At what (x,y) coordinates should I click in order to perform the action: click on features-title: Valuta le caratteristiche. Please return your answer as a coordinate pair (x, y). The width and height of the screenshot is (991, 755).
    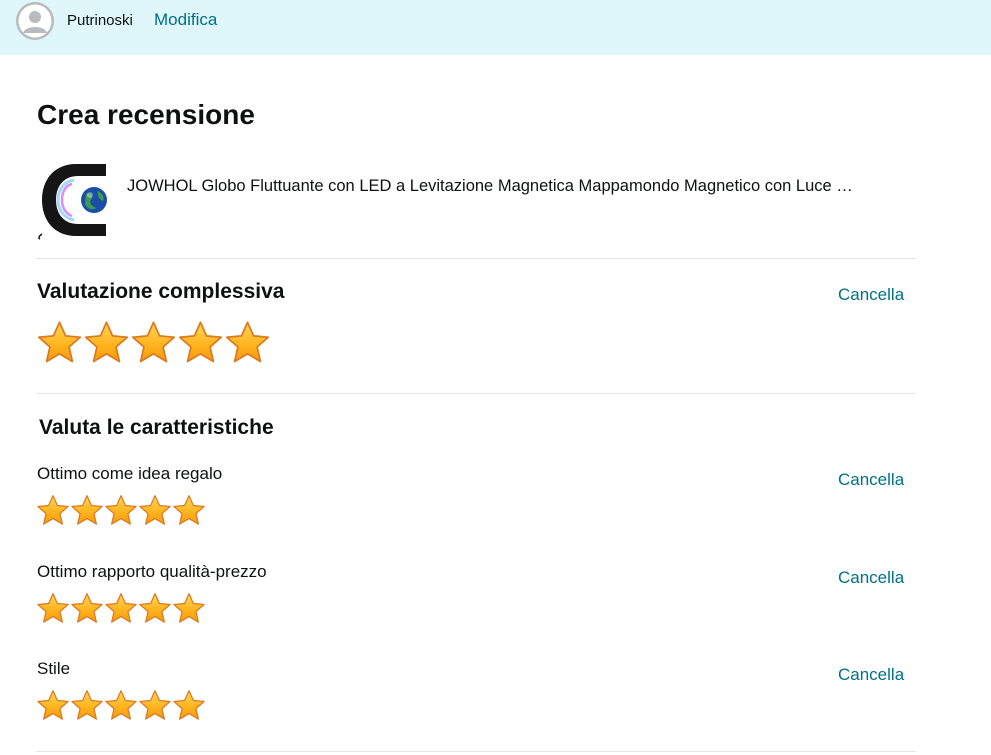
    Looking at the image, I should click on (156, 427).